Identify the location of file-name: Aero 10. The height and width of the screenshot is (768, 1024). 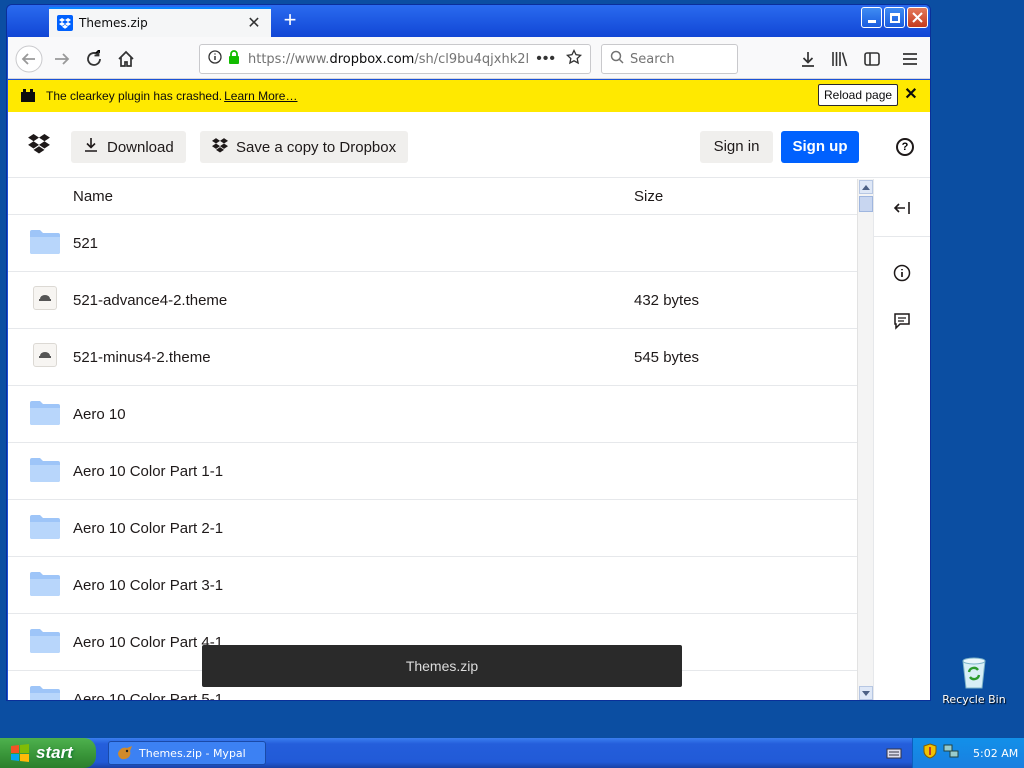
(99, 414).